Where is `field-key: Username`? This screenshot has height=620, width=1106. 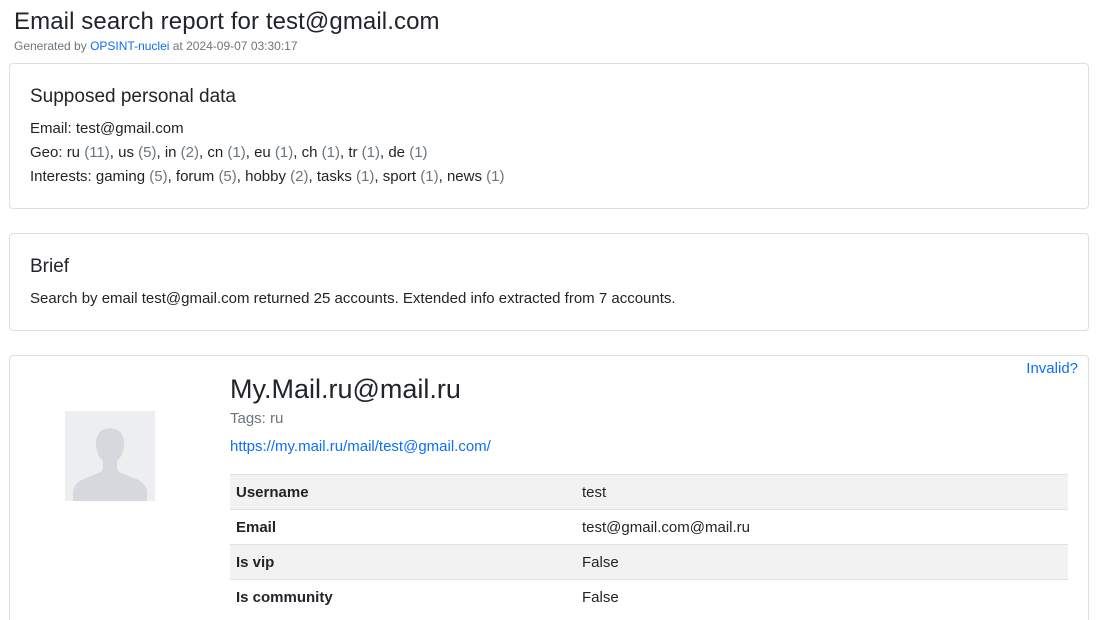
field-key: Username is located at coordinates (403, 492).